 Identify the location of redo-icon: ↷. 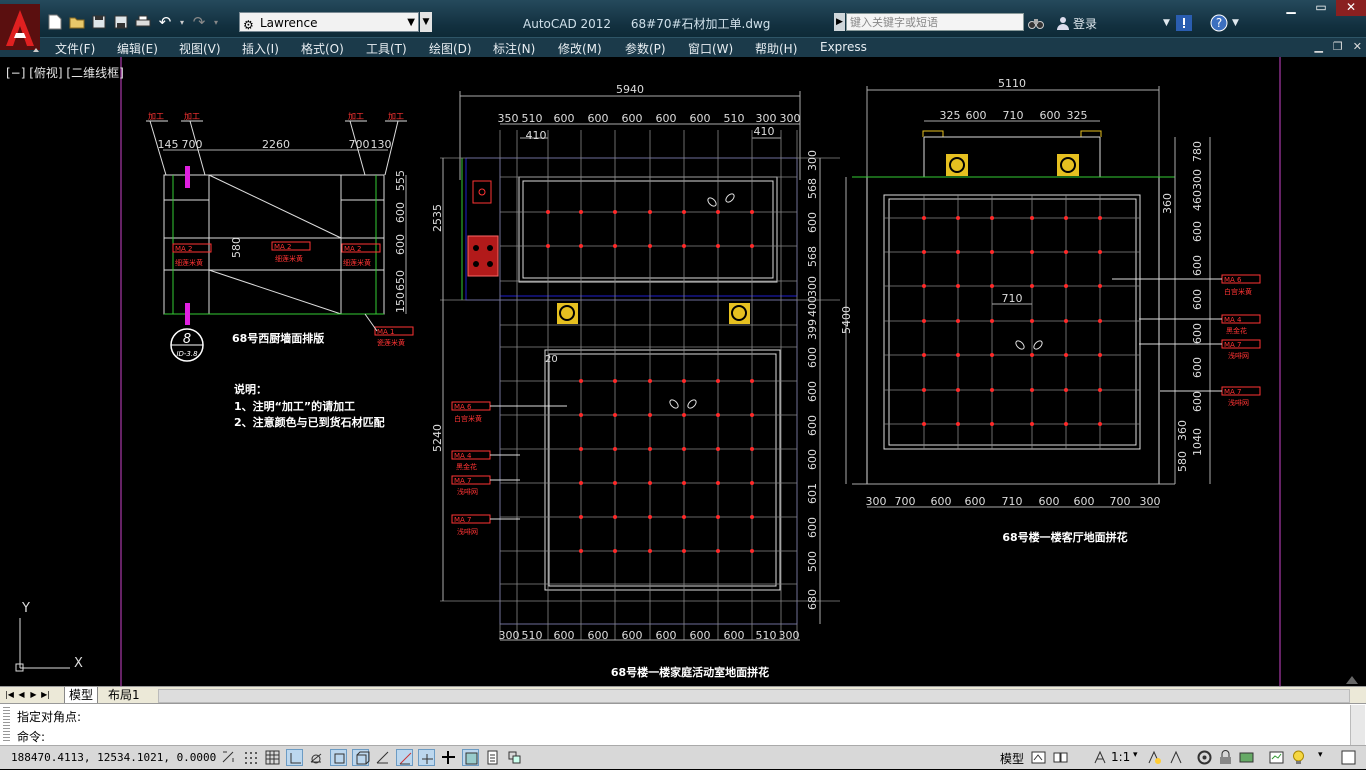
(199, 22).